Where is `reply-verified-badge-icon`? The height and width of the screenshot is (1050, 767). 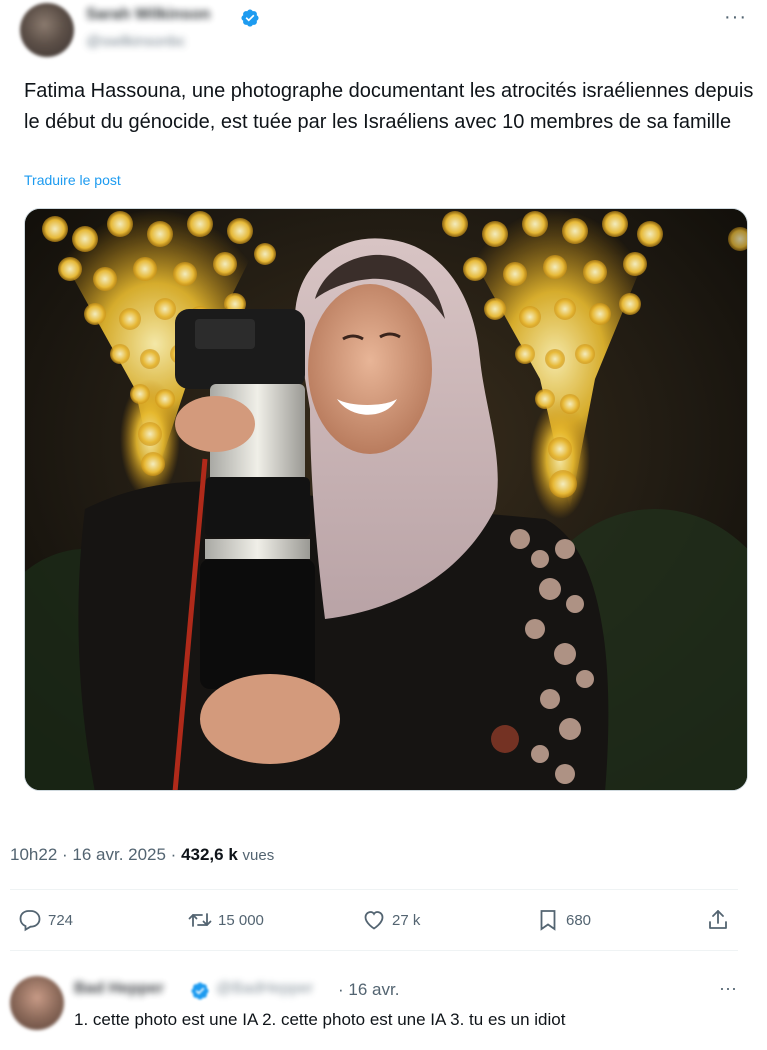
reply-verified-badge-icon is located at coordinates (200, 991).